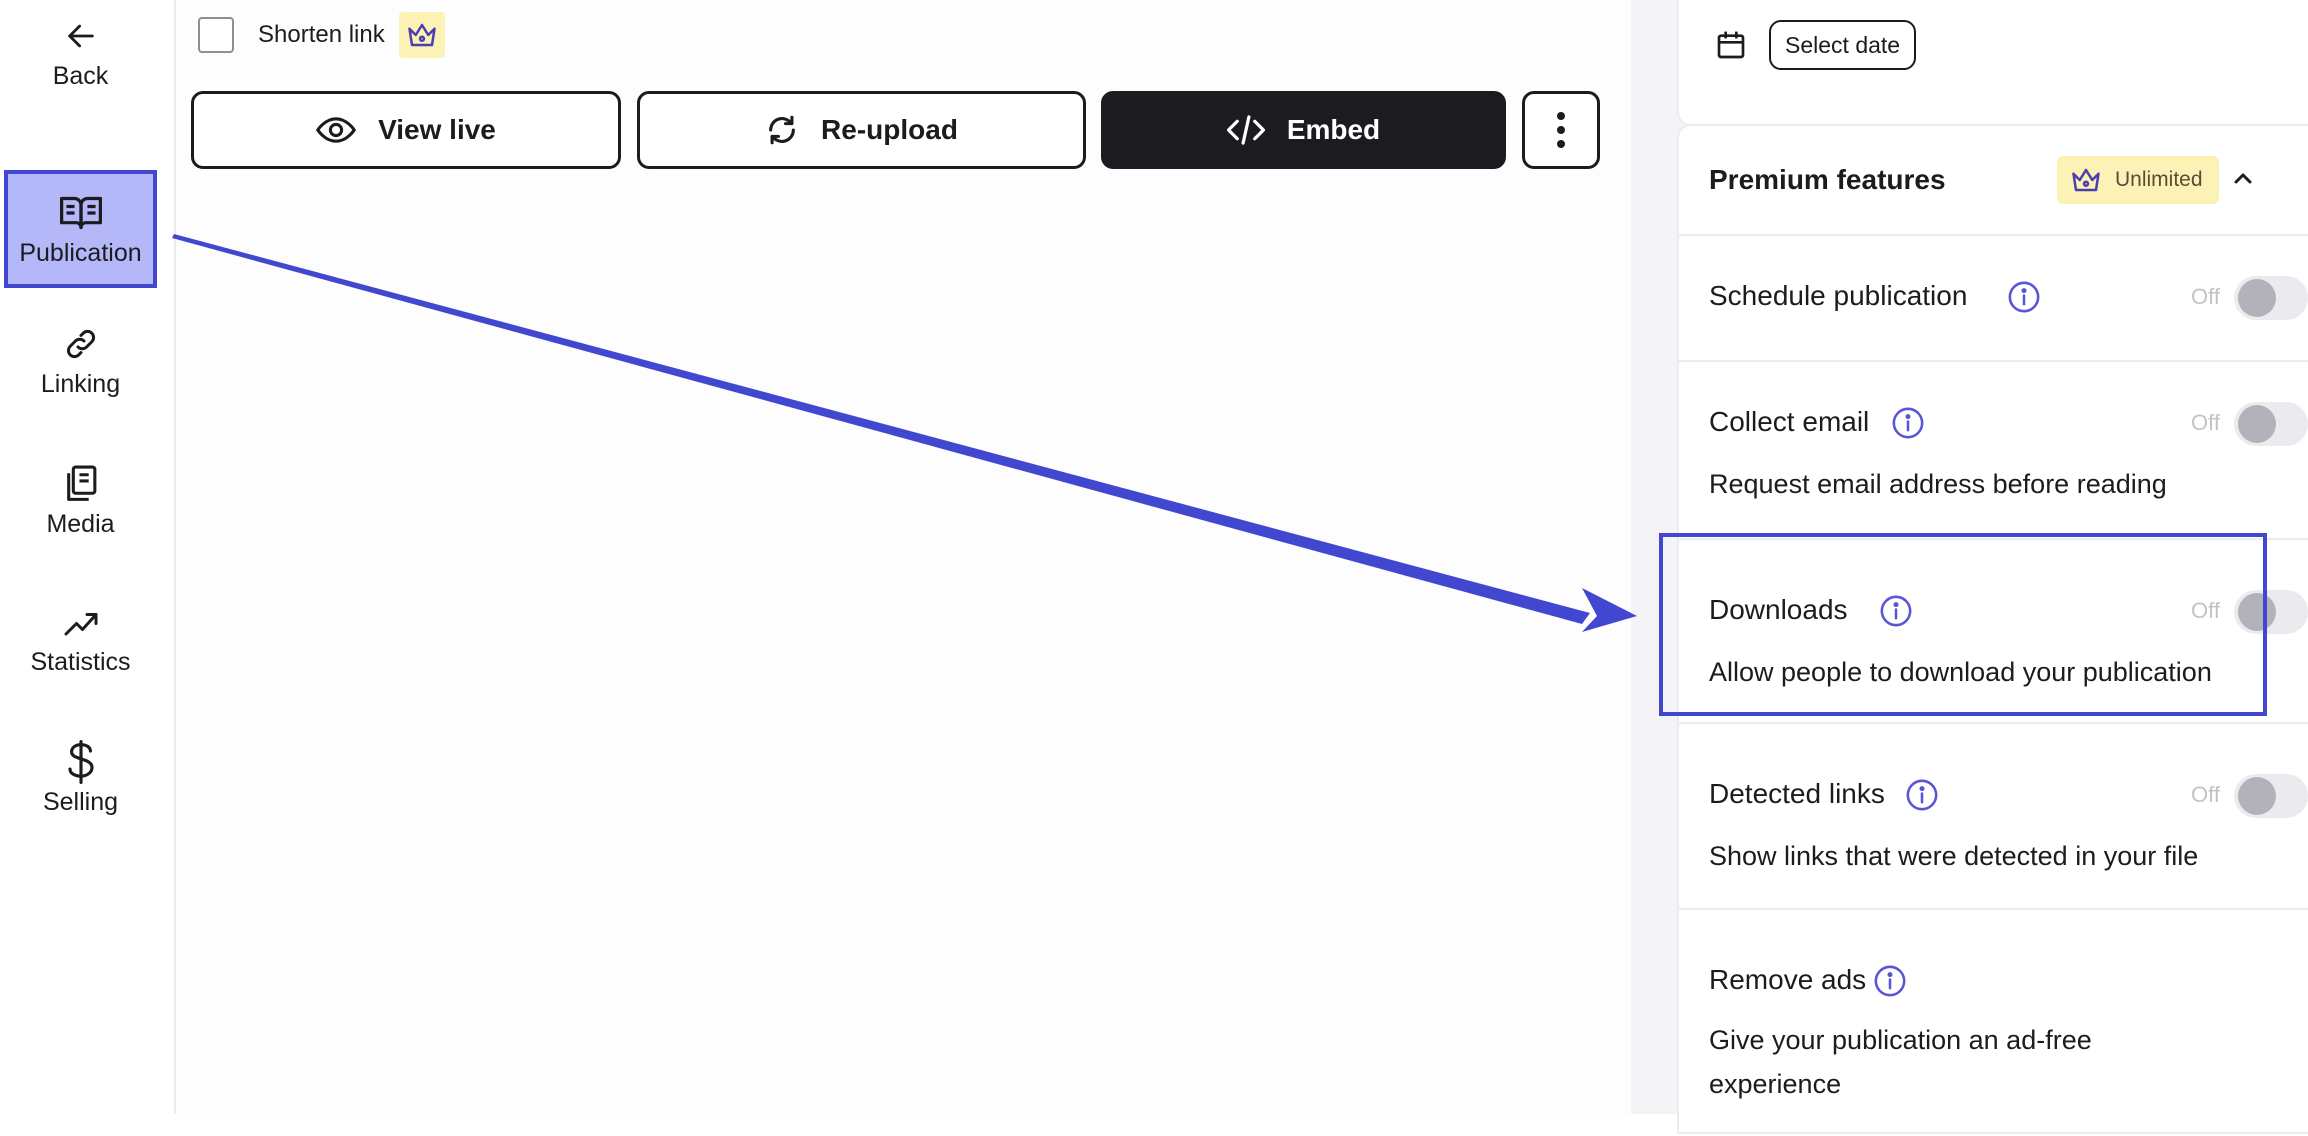 This screenshot has width=2308, height=1136. I want to click on embed-label: Embed, so click(1333, 129).